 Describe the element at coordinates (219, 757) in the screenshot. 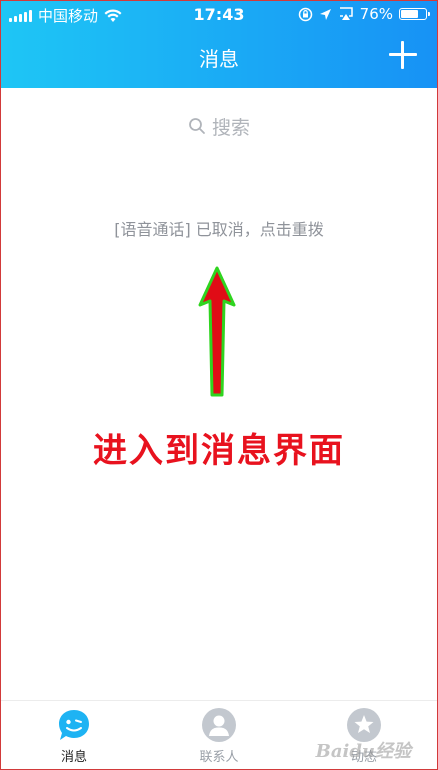

I see `tab-label-contacts: 联系人` at that location.